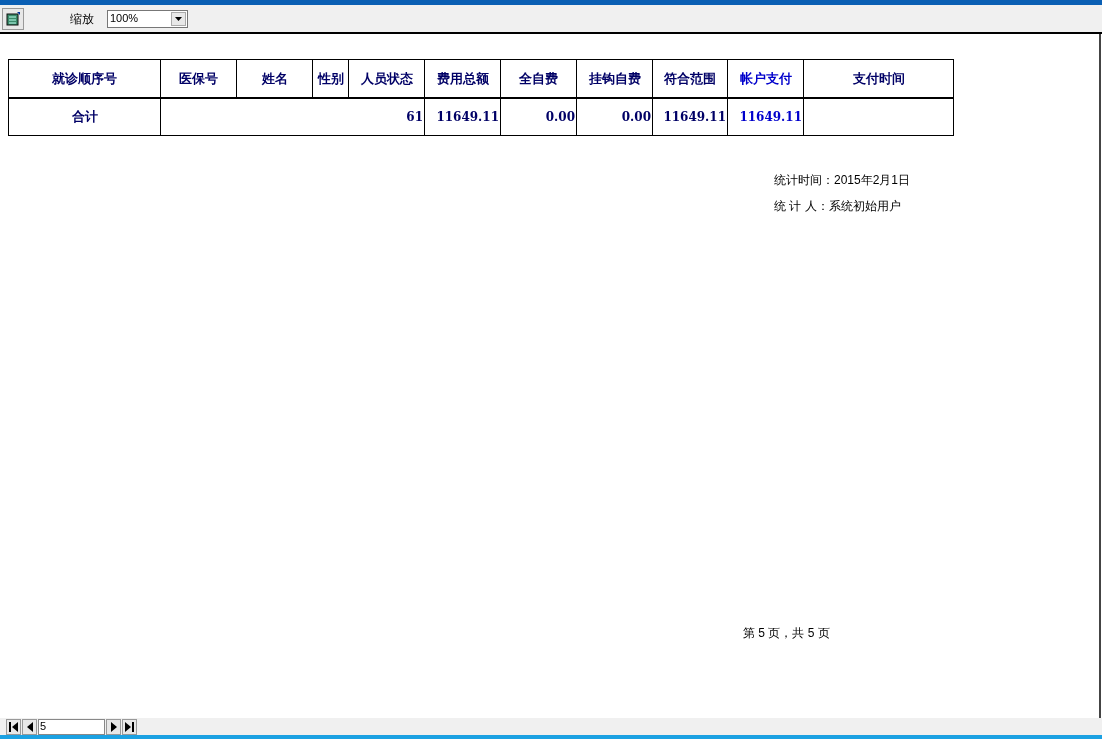  I want to click on first-page-button, so click(13, 726).